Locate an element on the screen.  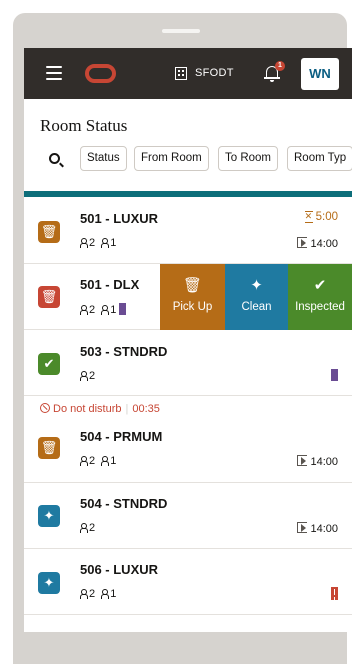
list-item: ✦ 504 - STNDRD 2 14:00 is located at coordinates (188, 516).